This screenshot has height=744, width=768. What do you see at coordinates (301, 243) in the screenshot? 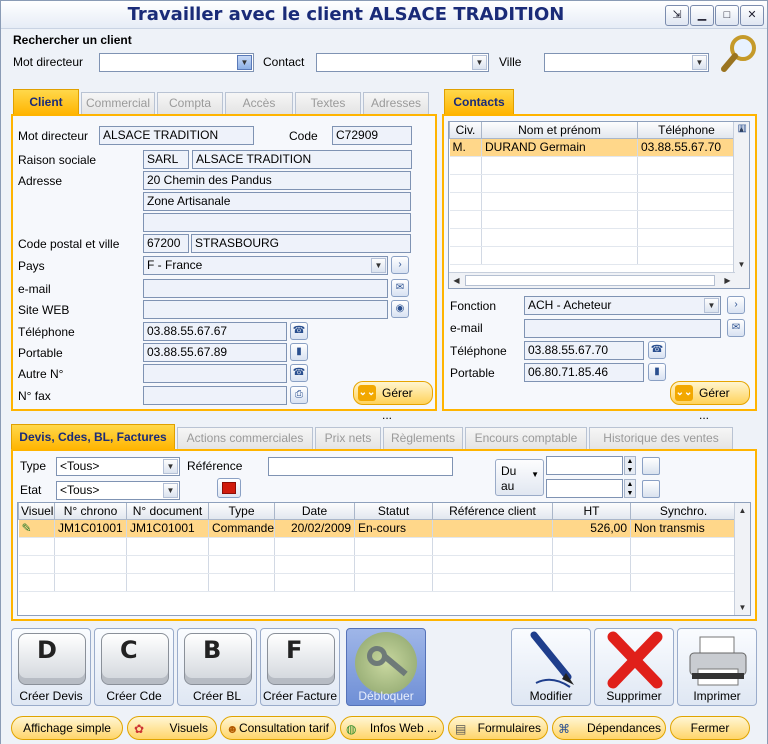
I see `ville-field: STRASBOURG` at bounding box center [301, 243].